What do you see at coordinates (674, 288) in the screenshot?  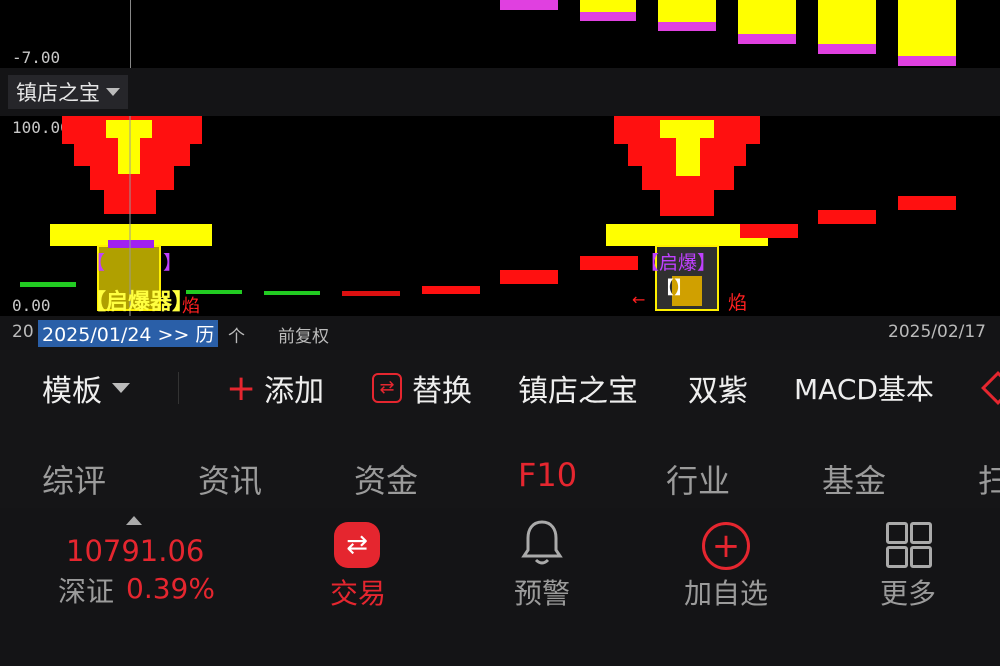 I see `signal-bracket-right: 【】` at bounding box center [674, 288].